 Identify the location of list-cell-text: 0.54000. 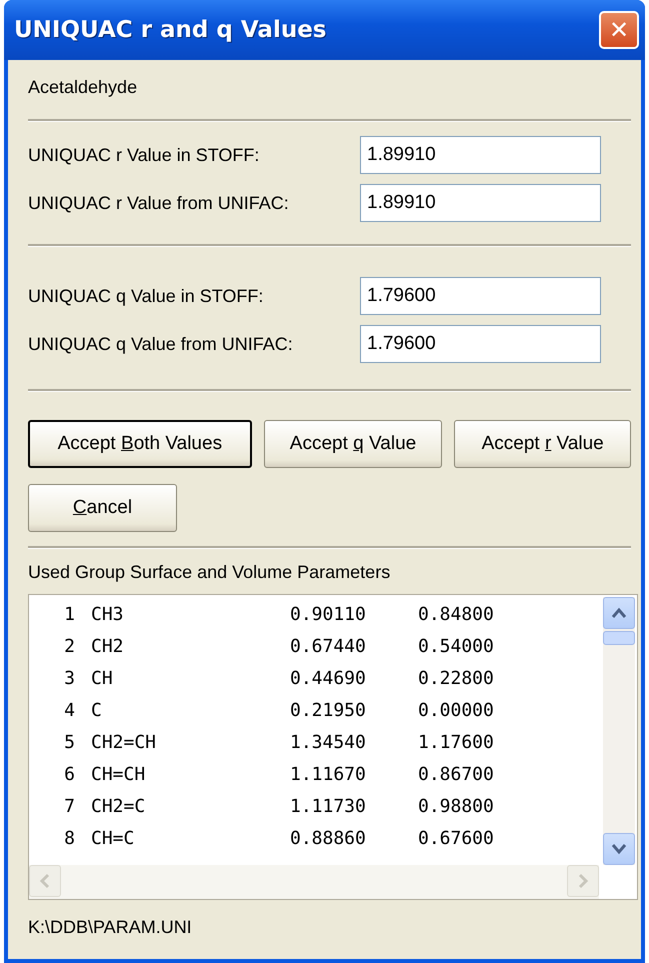
(456, 646).